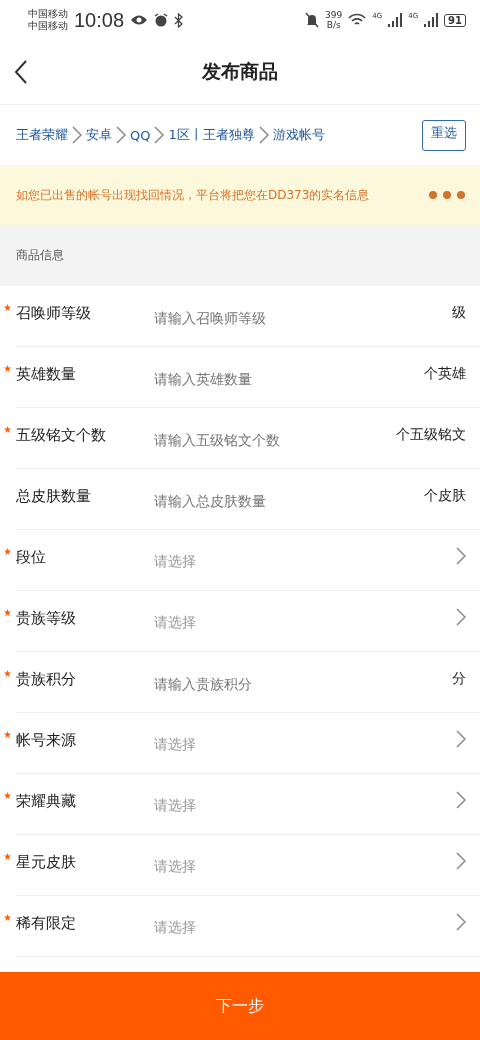  Describe the element at coordinates (46, 618) in the screenshot. I see `field-label: 贵族等级` at that location.